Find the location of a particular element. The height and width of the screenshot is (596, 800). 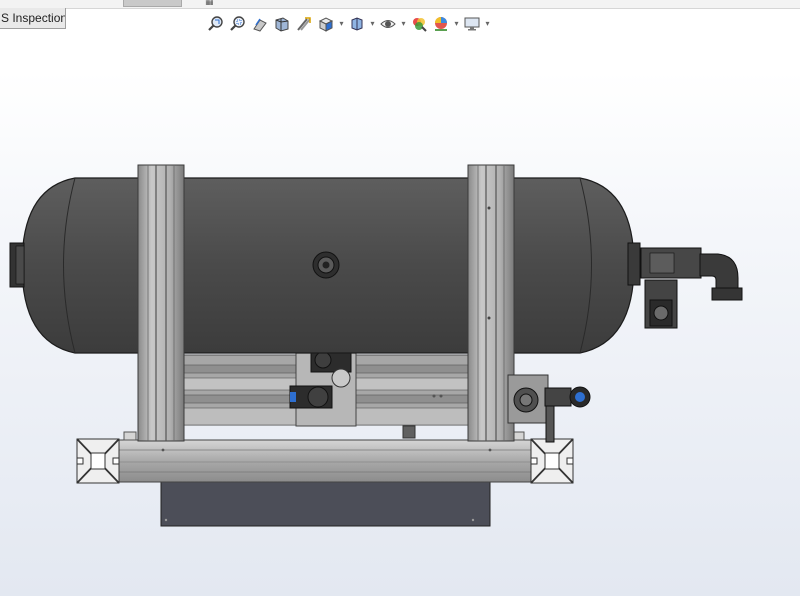

right-upright is located at coordinates (491, 303).